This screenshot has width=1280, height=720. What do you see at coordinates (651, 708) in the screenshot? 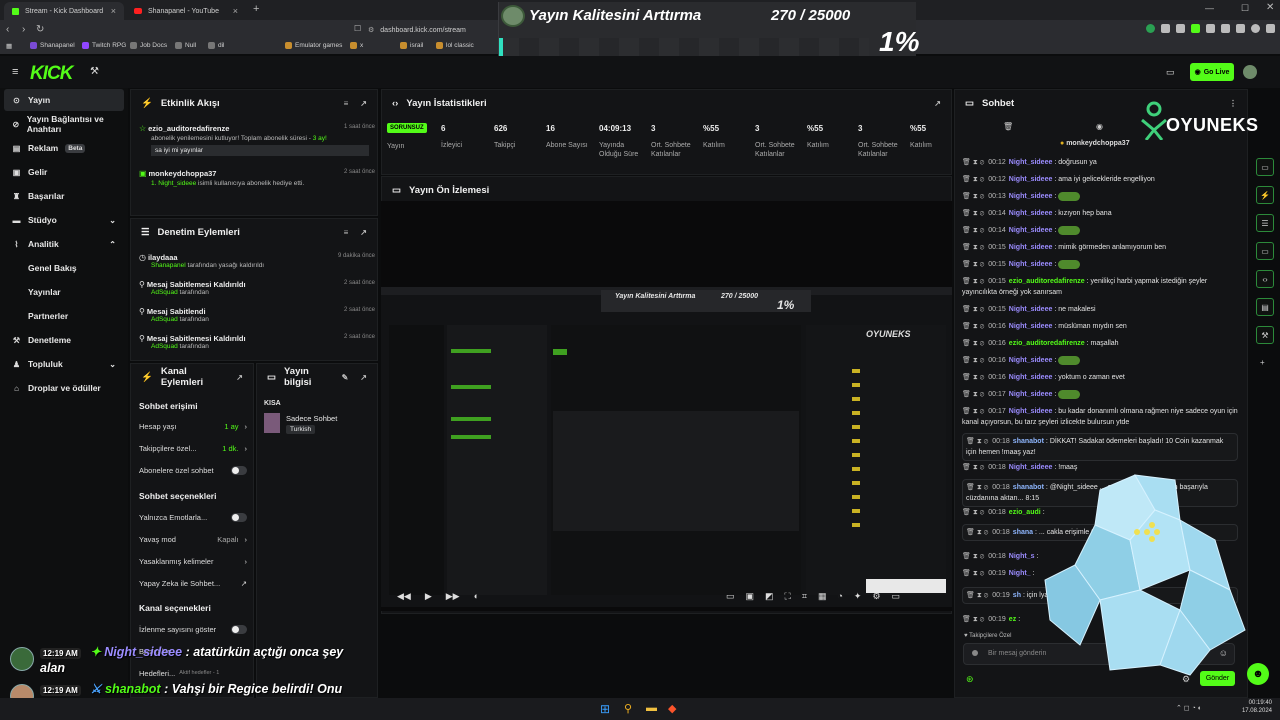
I see `file-explorer-icon: ▬` at bounding box center [651, 708].